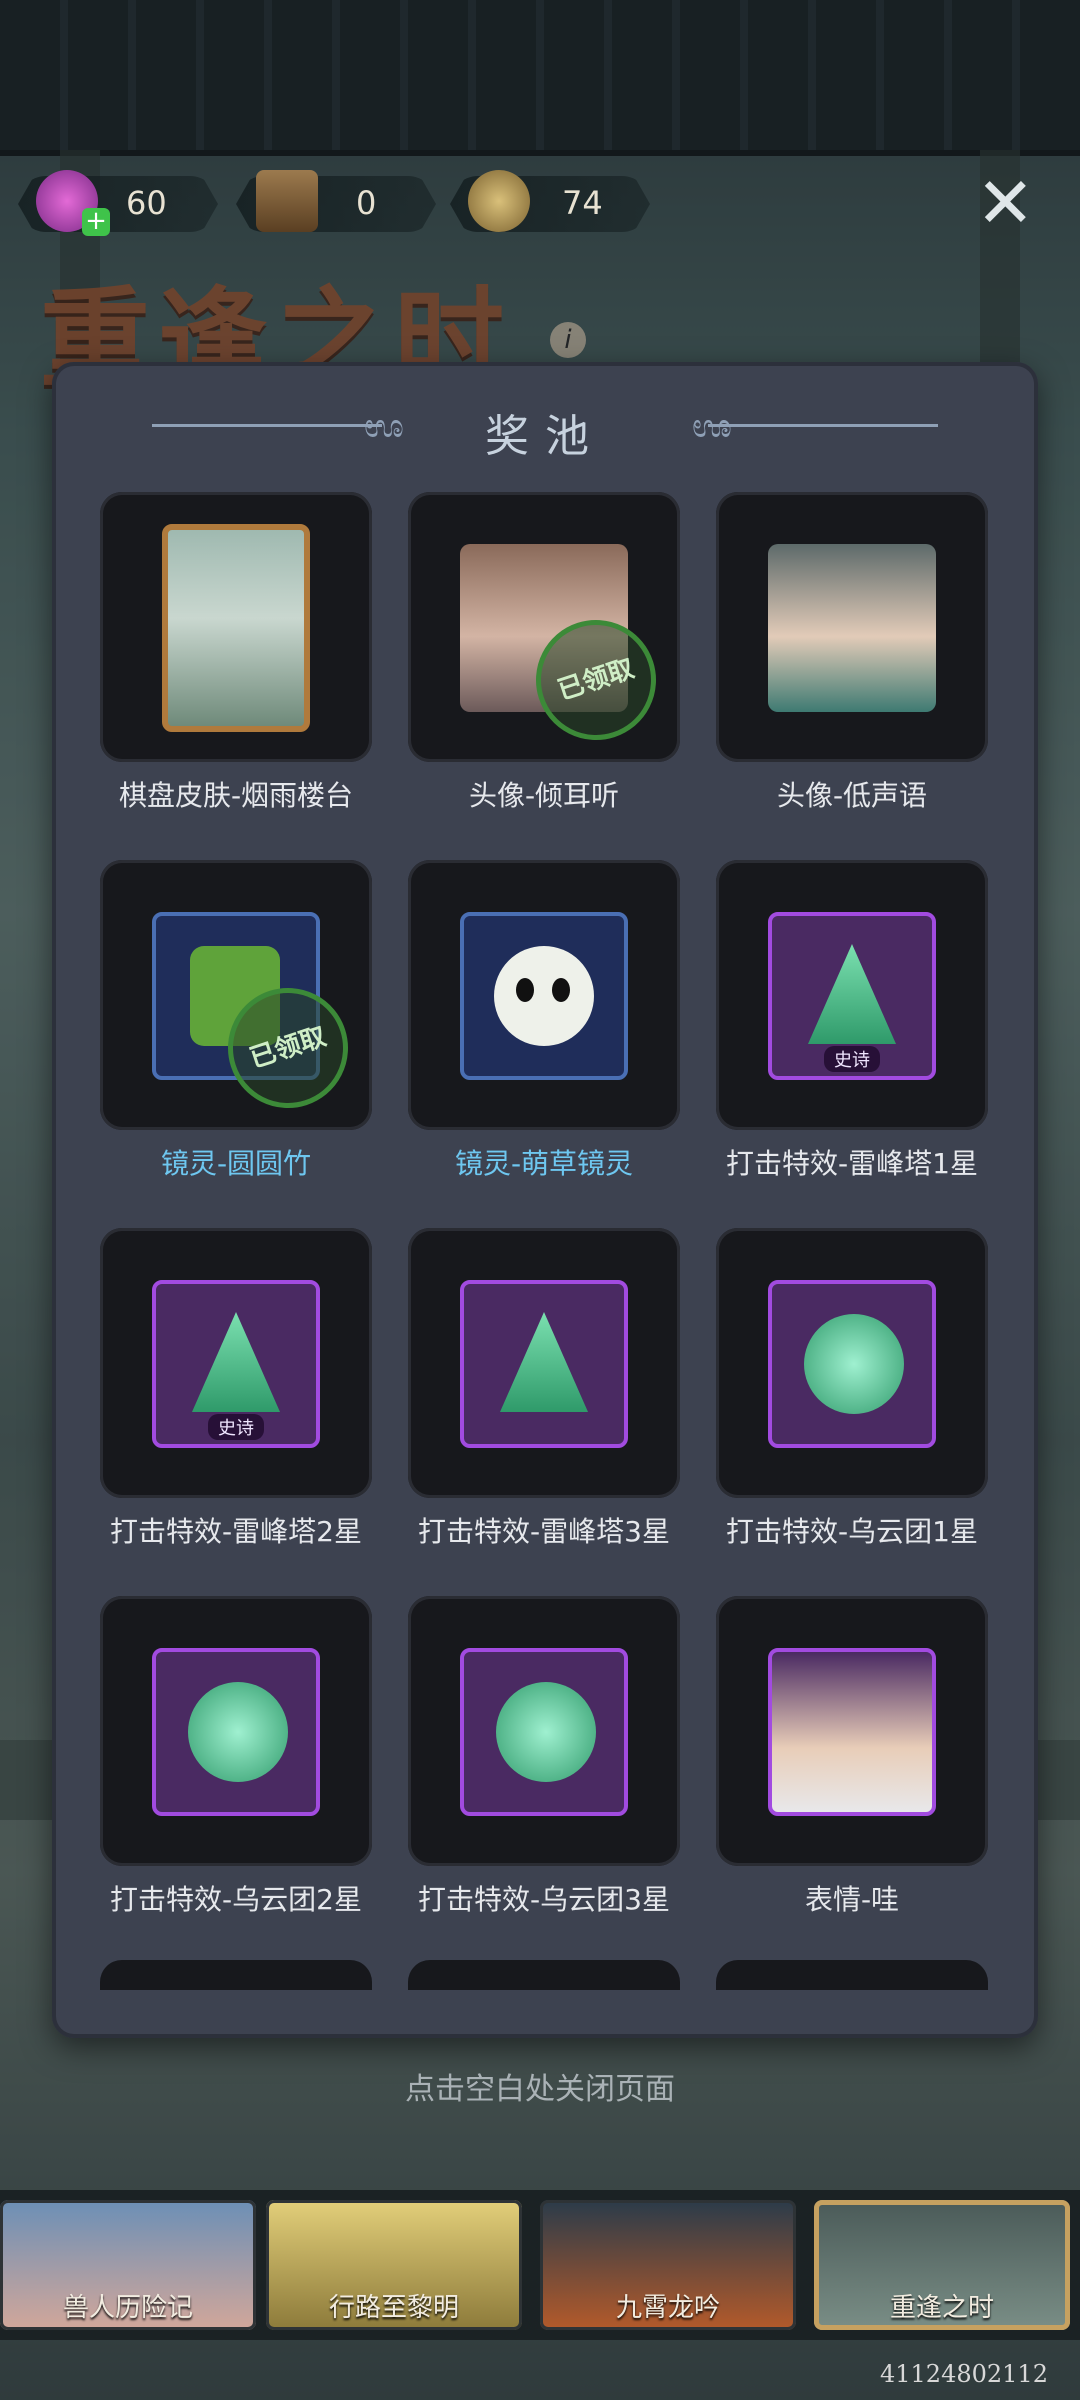  Describe the element at coordinates (544, 1531) in the screenshot. I see `reward-label: 打击特效-雷峰塔3星` at that location.